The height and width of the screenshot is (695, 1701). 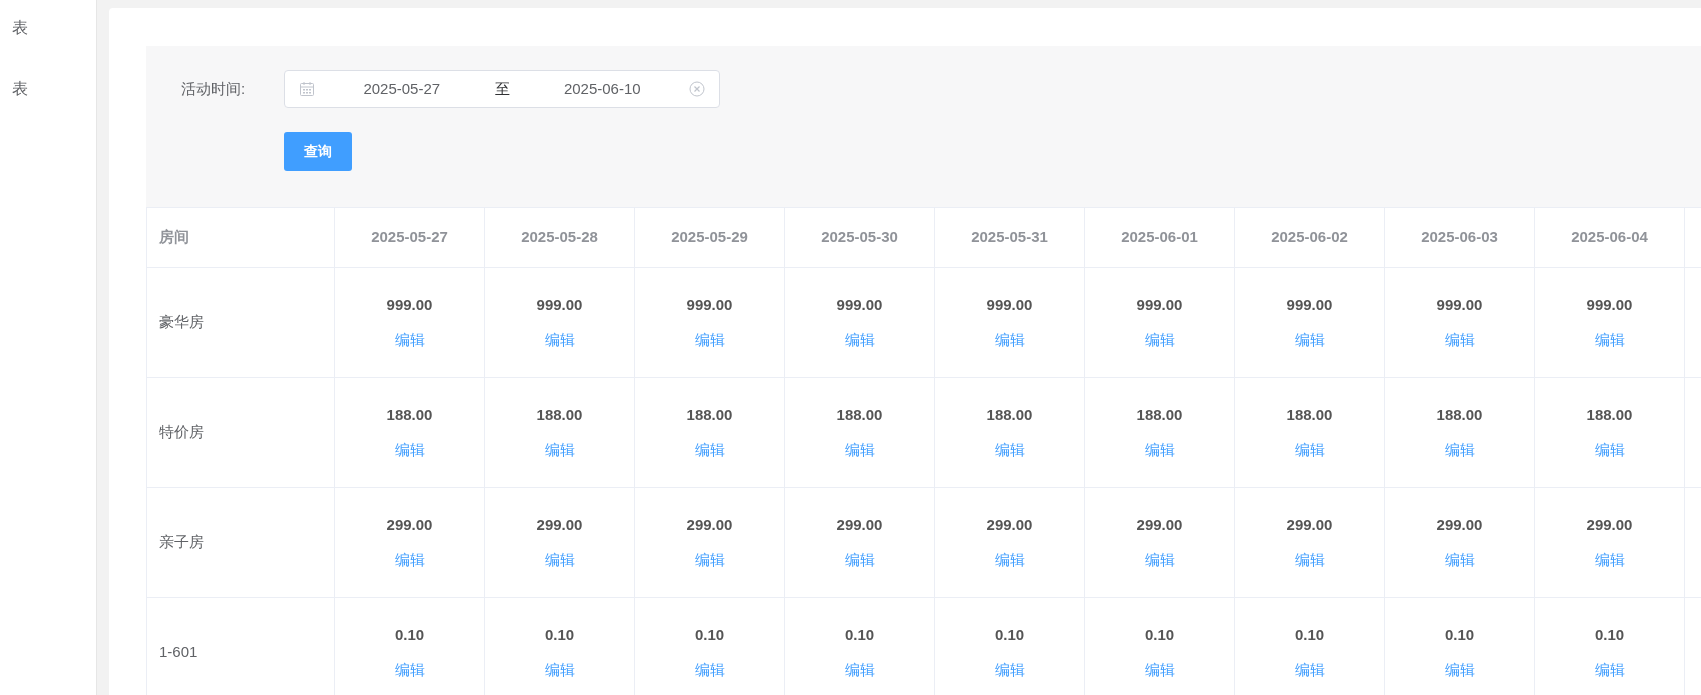 I want to click on column-header: 2025-06-04, so click(x=1609, y=237).